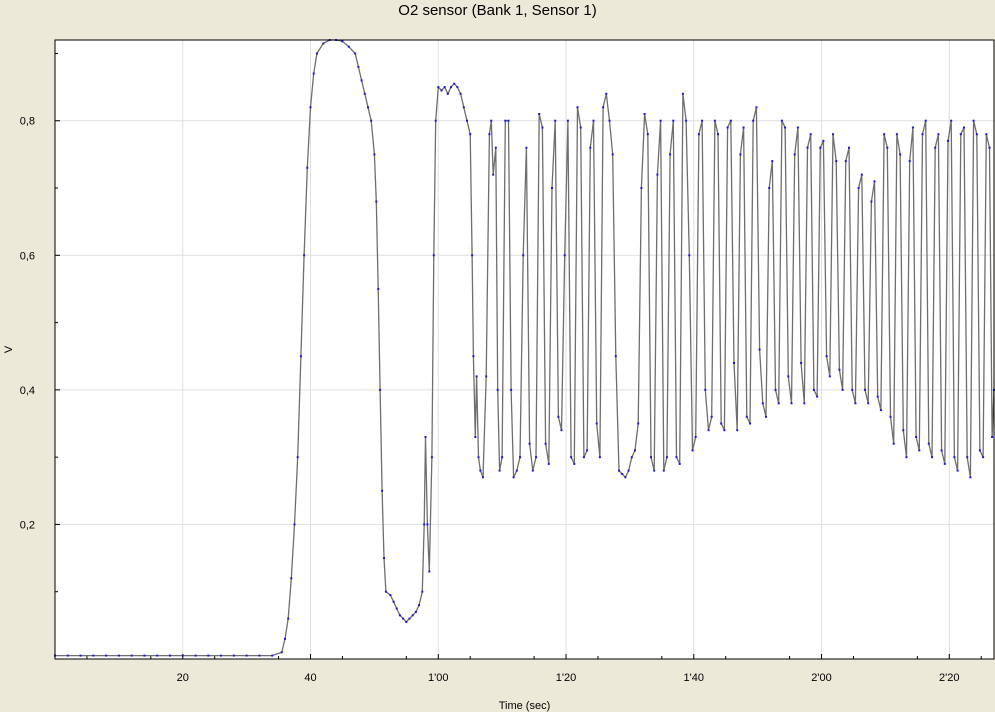  Describe the element at coordinates (525, 706) in the screenshot. I see `x-axis-title: Time (sec)` at that location.